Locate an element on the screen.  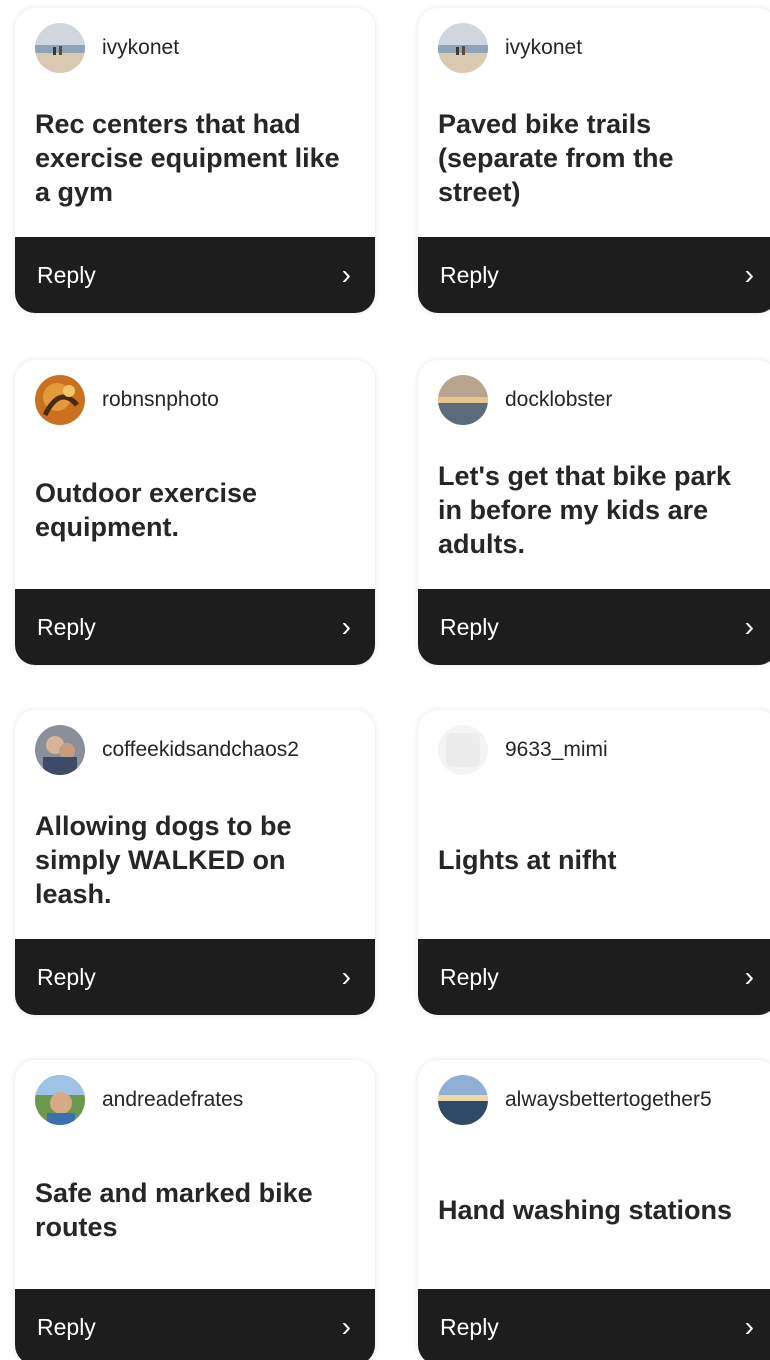
username: robnsnphoto is located at coordinates (160, 400).